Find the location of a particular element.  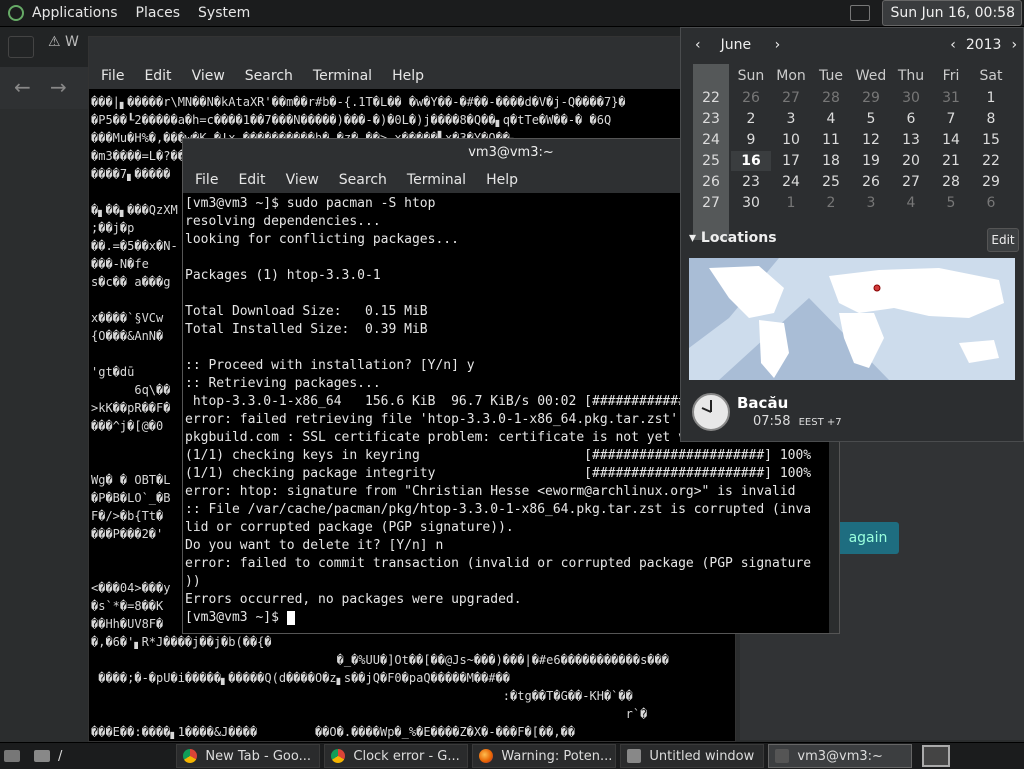

panel-clock: Sun Jun 16, 00:58 is located at coordinates (951, 13).